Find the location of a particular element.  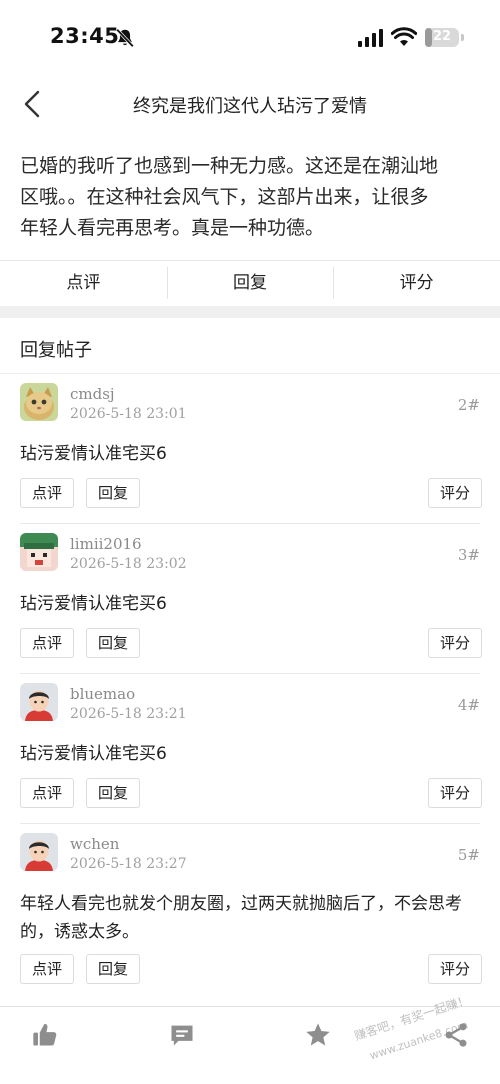

article-line-clipped is located at coordinates (251, 141).